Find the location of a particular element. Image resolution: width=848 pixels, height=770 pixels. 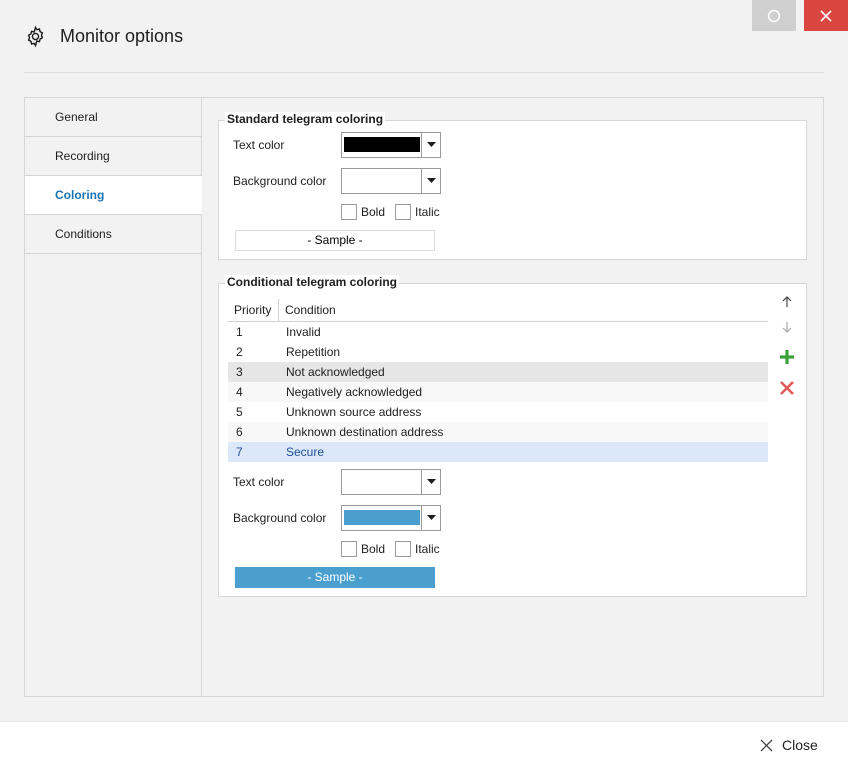

priority-cell: 7 is located at coordinates (239, 452).